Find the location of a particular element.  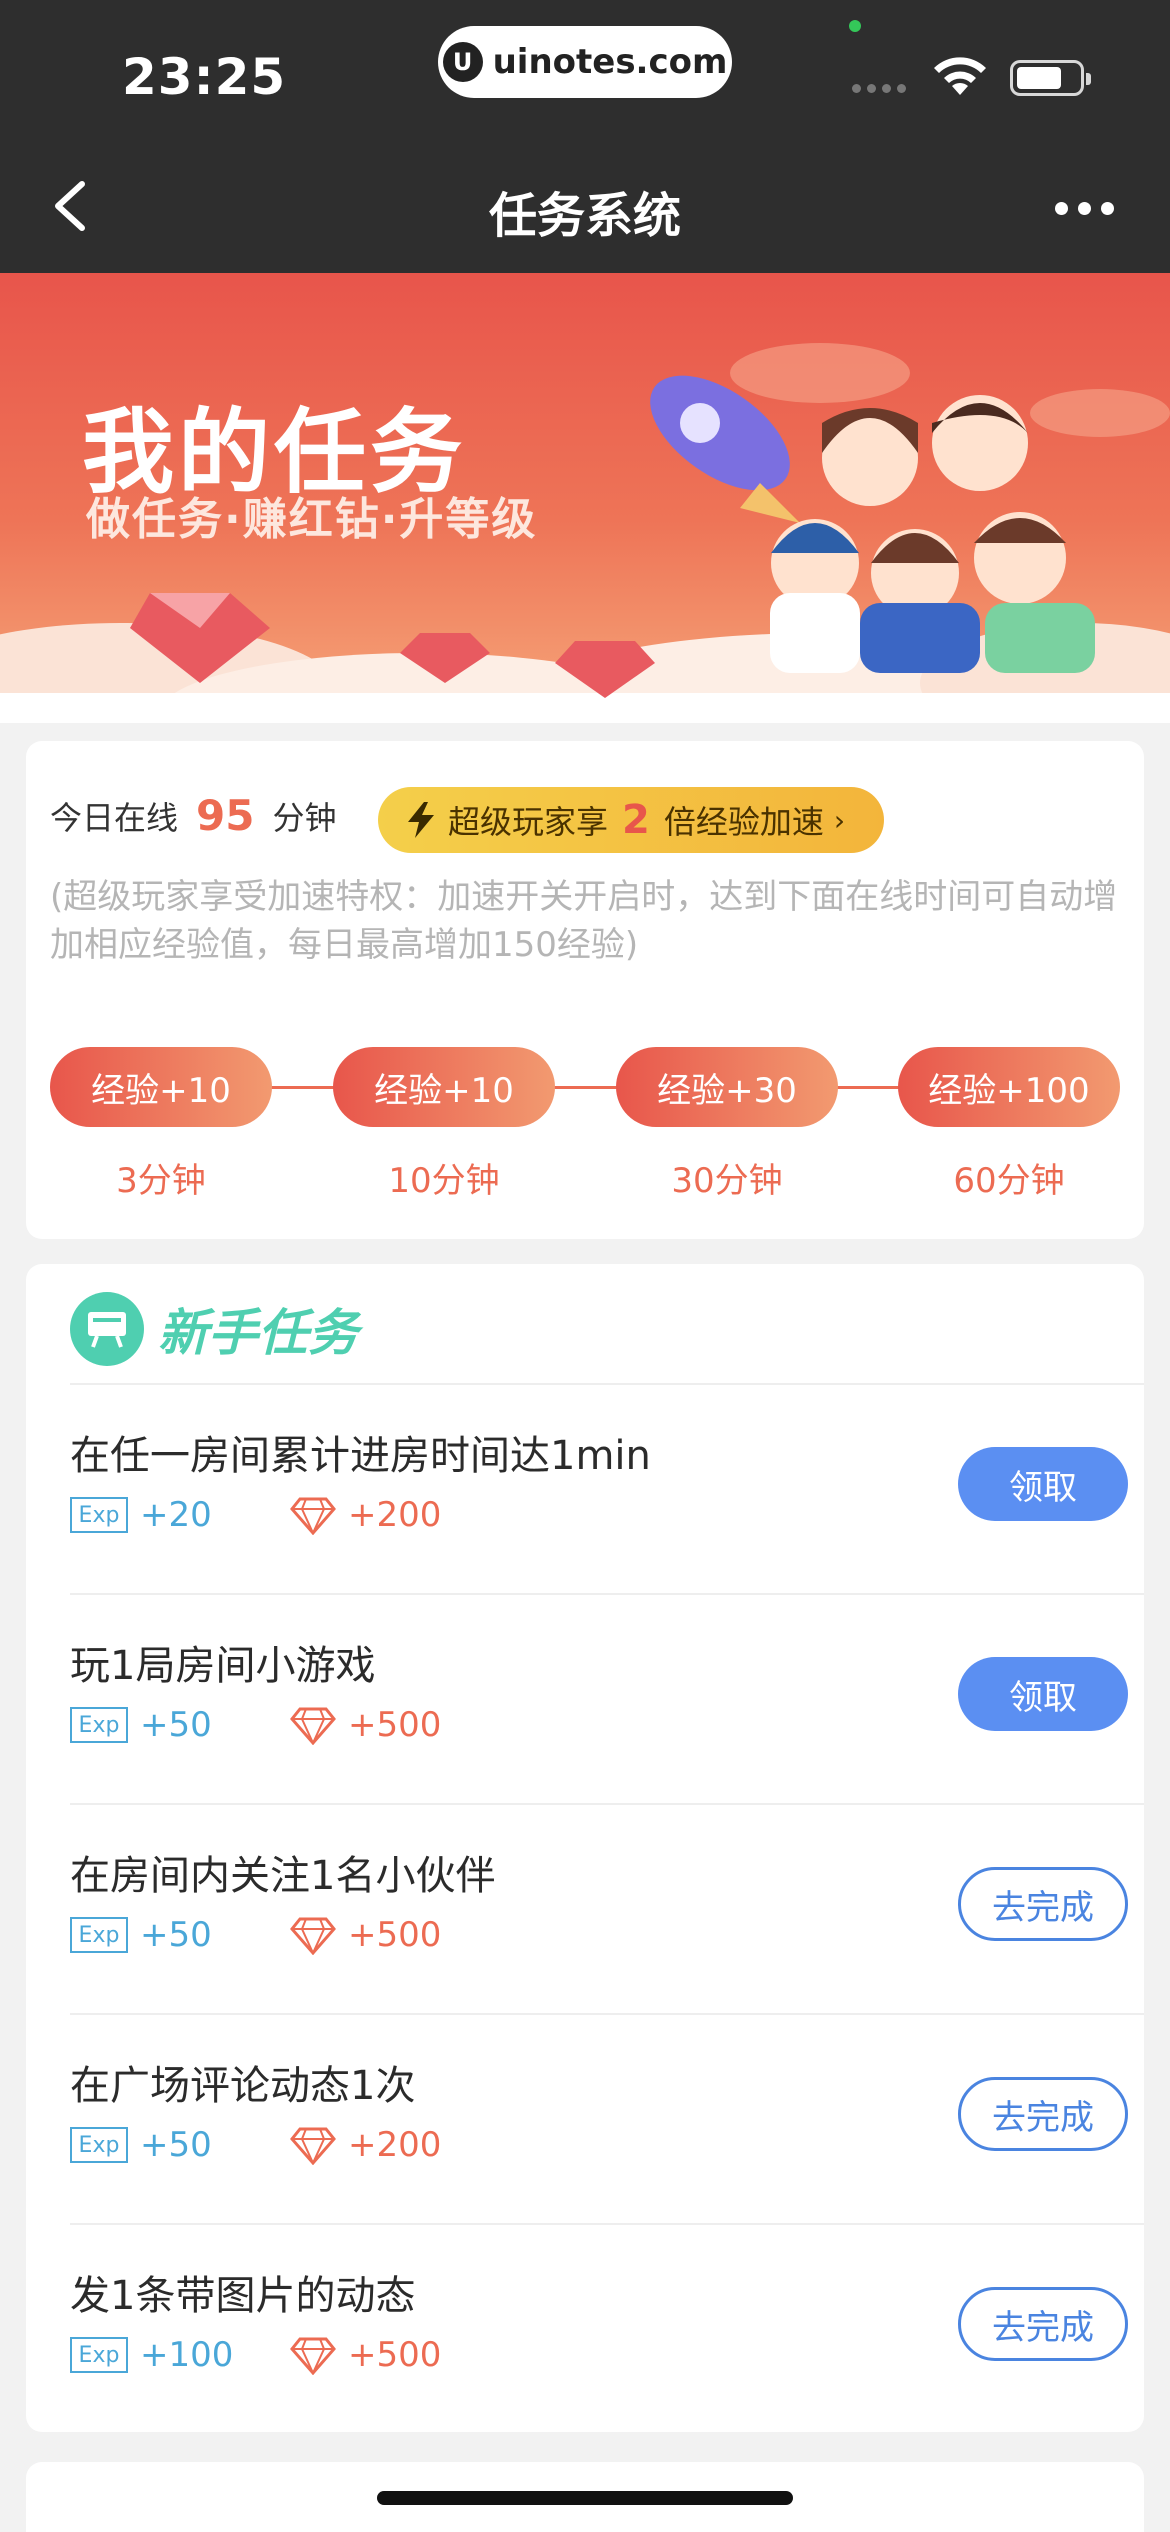

cellular-signal-icon is located at coordinates (879, 88).